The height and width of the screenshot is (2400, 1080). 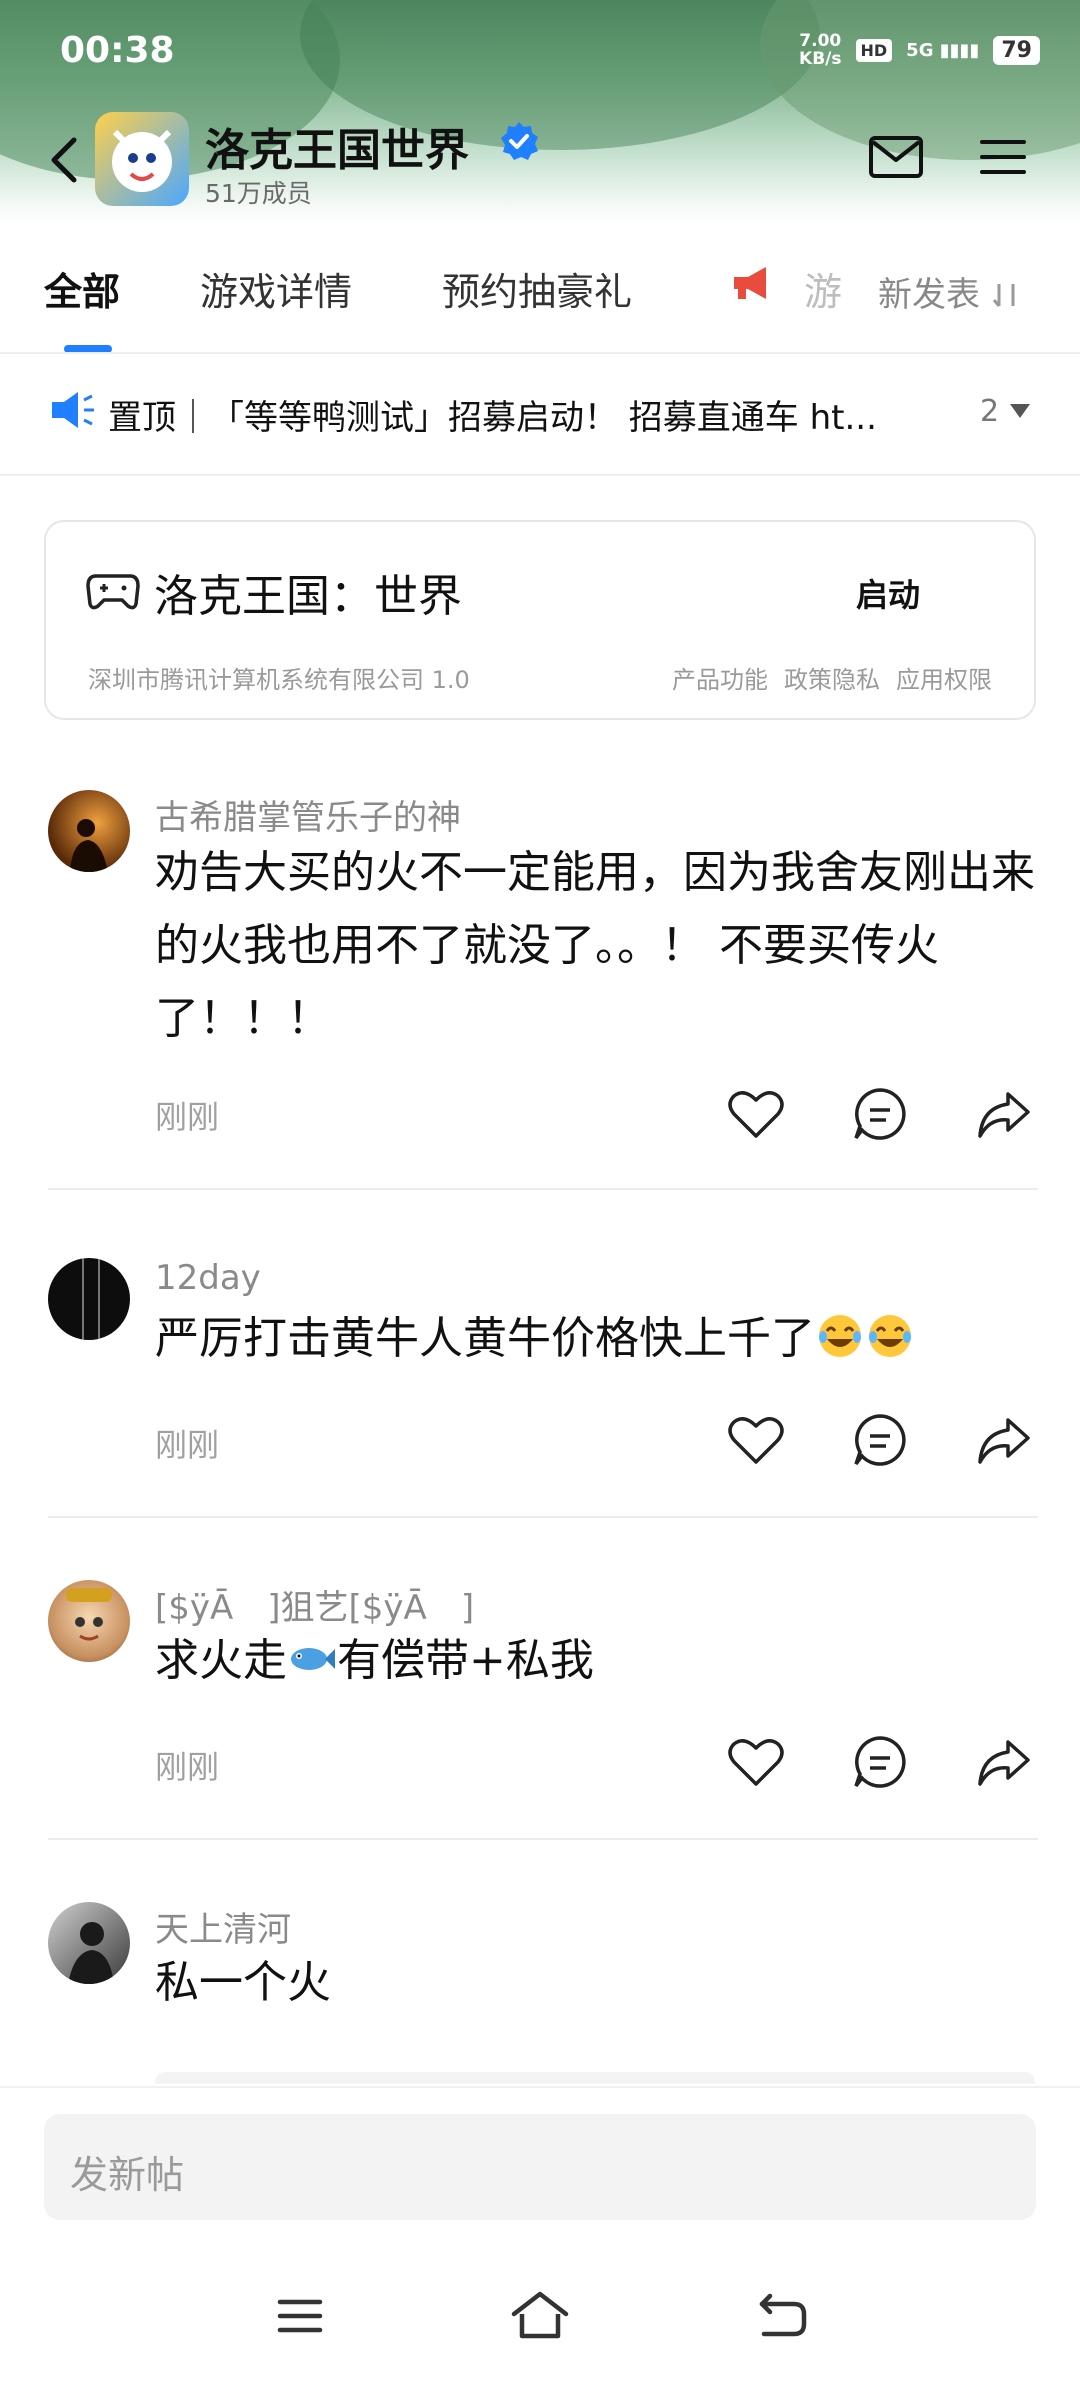 What do you see at coordinates (1003, 295) in the screenshot?
I see `sort-icon` at bounding box center [1003, 295].